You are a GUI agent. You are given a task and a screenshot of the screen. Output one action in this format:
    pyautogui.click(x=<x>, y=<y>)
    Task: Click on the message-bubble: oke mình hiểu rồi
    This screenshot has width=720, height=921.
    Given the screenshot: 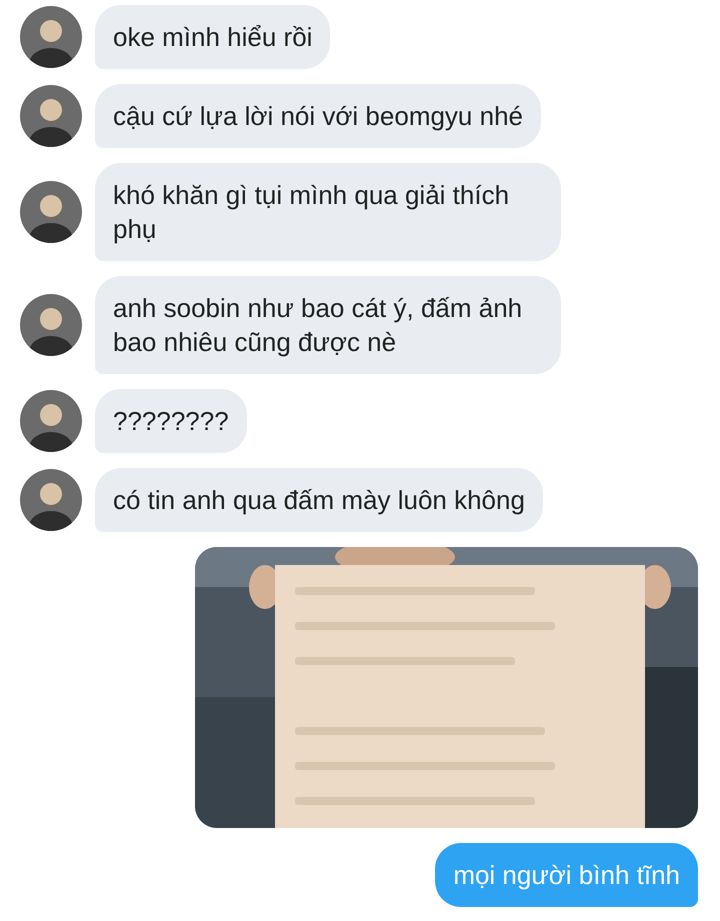 What is the action you would take?
    pyautogui.click(x=212, y=37)
    